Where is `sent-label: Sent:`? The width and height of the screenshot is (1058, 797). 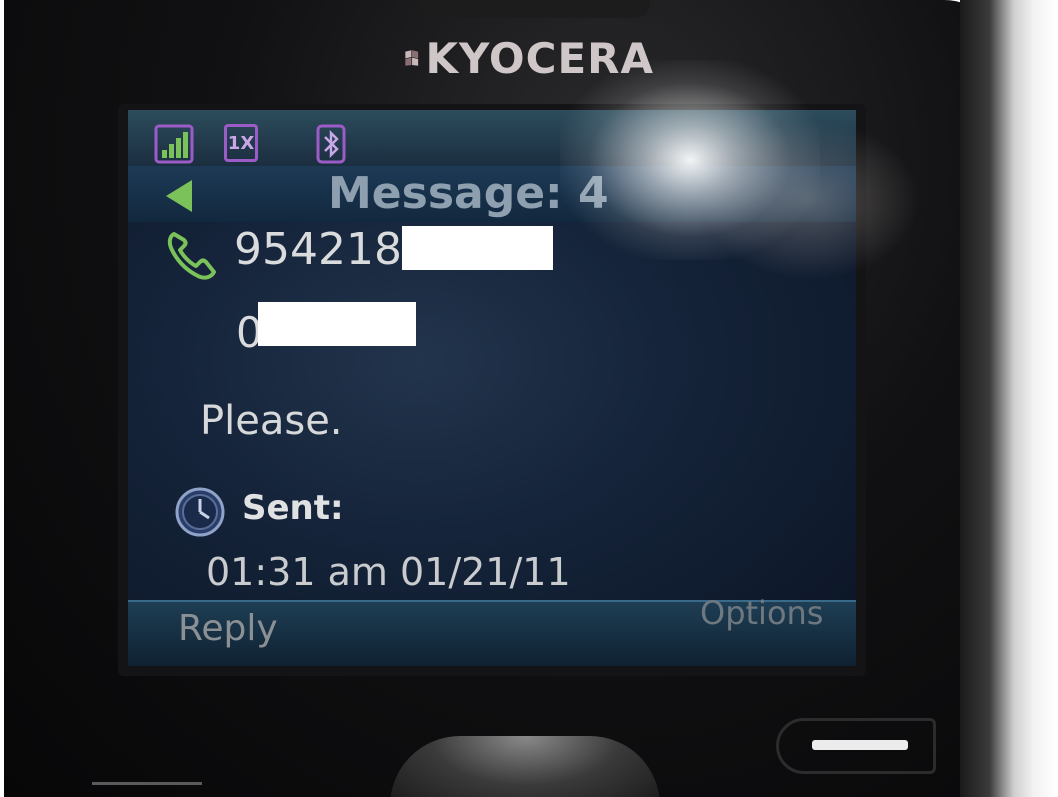
sent-label: Sent: is located at coordinates (293, 508).